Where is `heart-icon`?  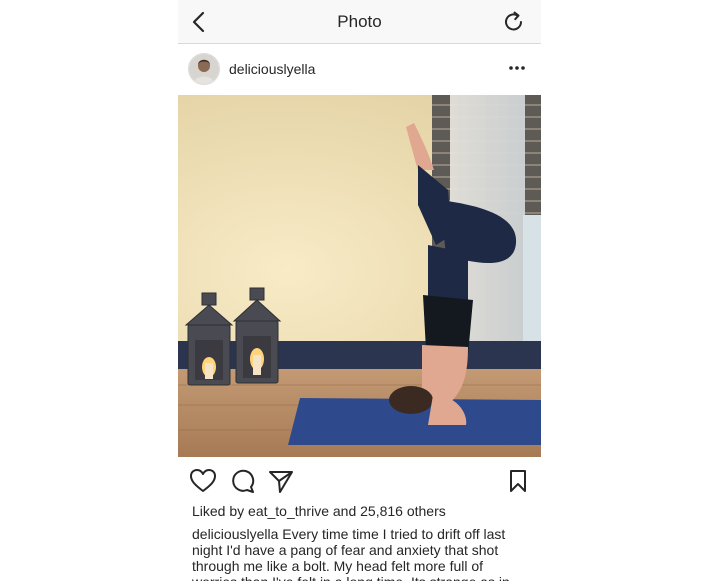
heart-icon is located at coordinates (203, 481).